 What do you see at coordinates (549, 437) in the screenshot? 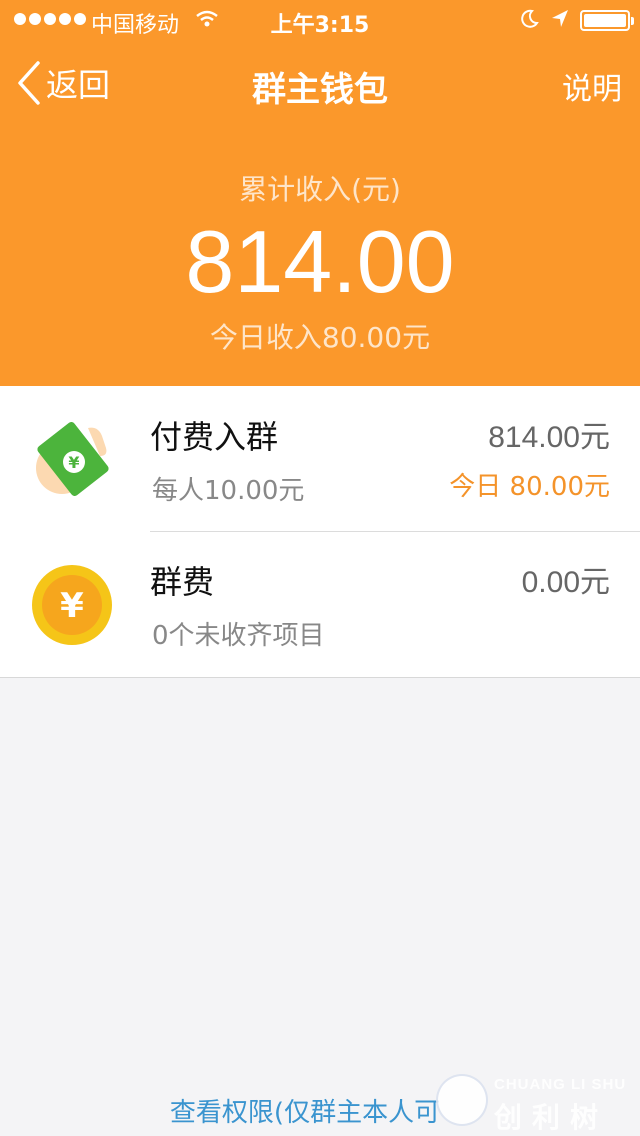
I see `row-amount: 814.00元` at bounding box center [549, 437].